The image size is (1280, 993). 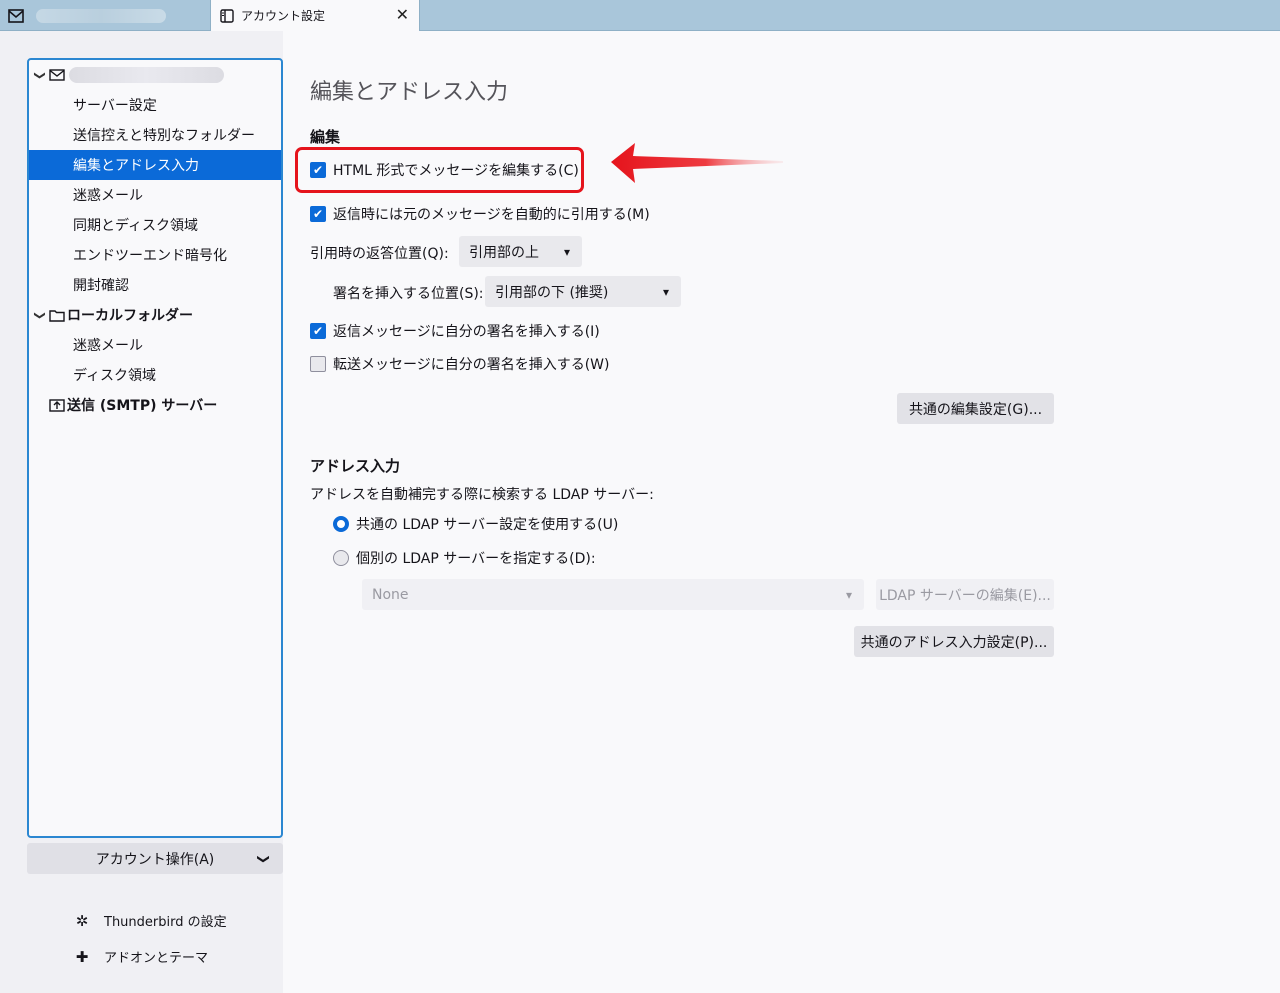 What do you see at coordinates (155, 285) in the screenshot?
I see `sidebar-item-account-6: 開封確認` at bounding box center [155, 285].